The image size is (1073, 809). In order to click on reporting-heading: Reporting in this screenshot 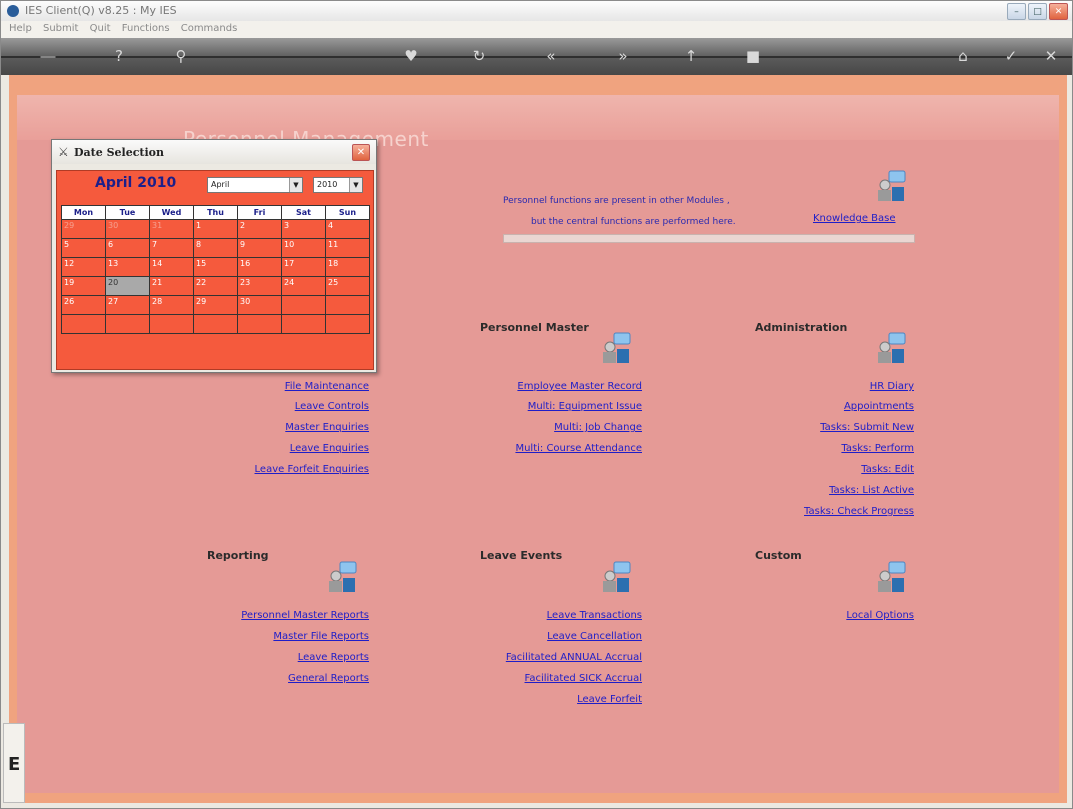, I will do `click(238, 555)`.